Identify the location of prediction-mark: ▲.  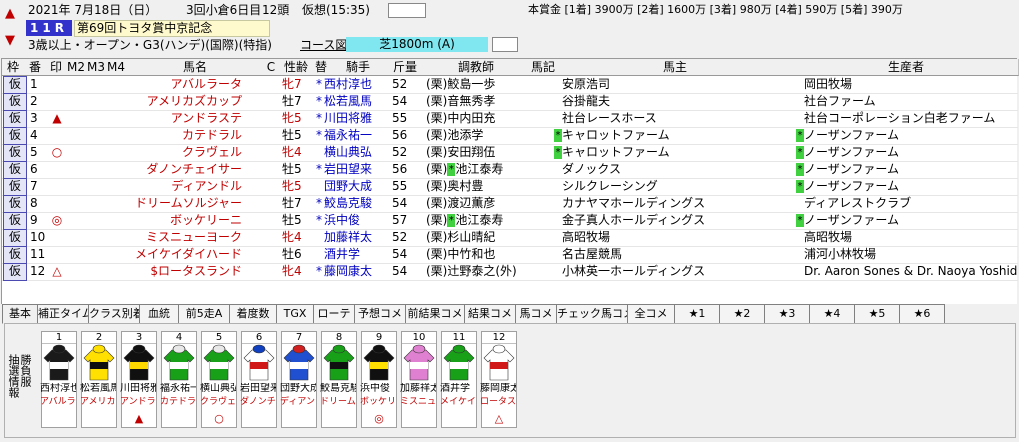
(57, 118).